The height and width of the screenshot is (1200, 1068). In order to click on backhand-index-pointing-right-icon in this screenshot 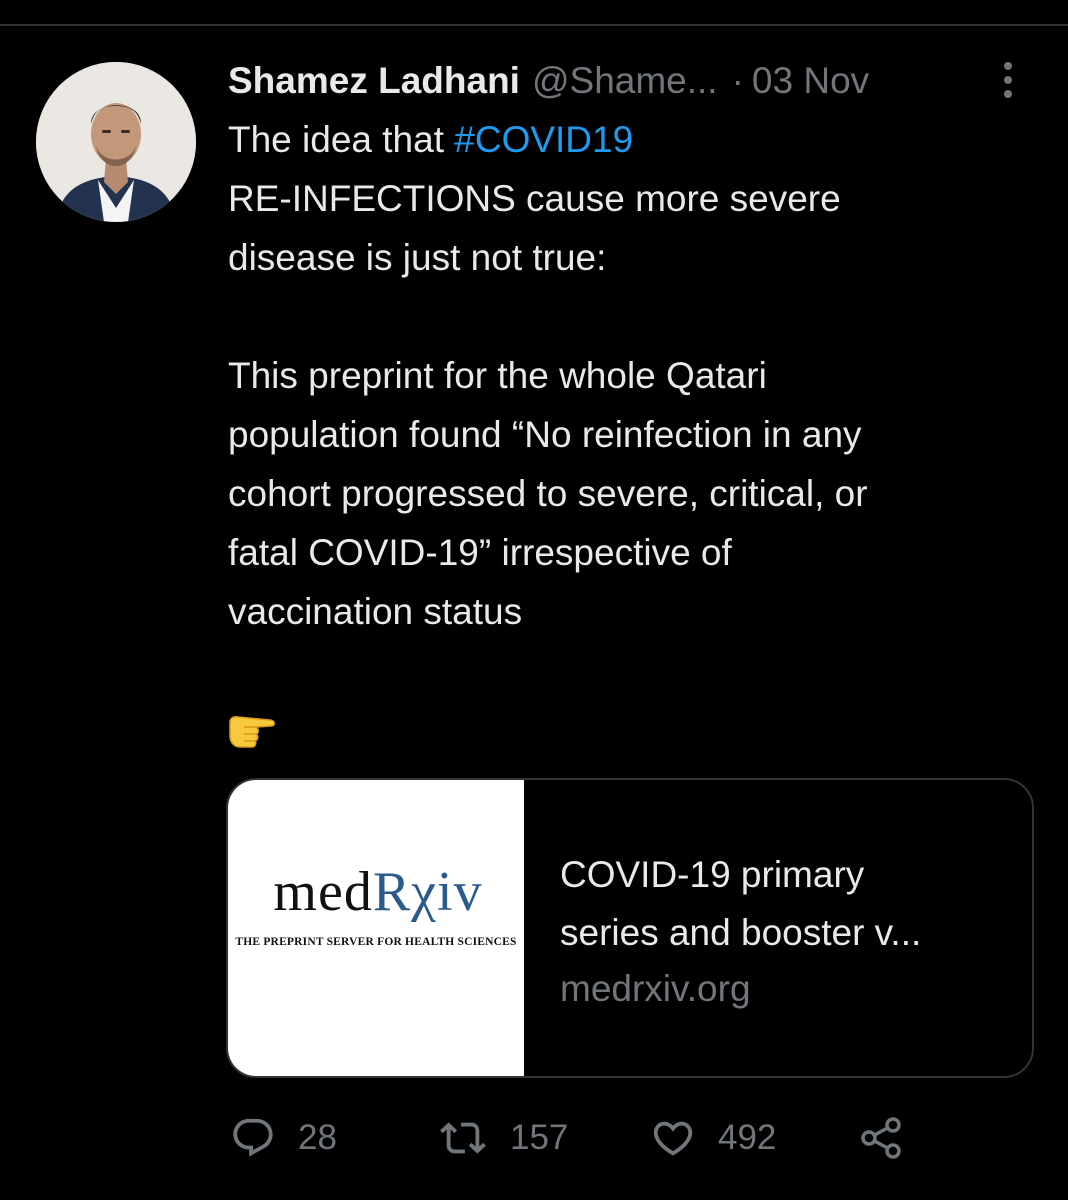, I will do `click(254, 730)`.